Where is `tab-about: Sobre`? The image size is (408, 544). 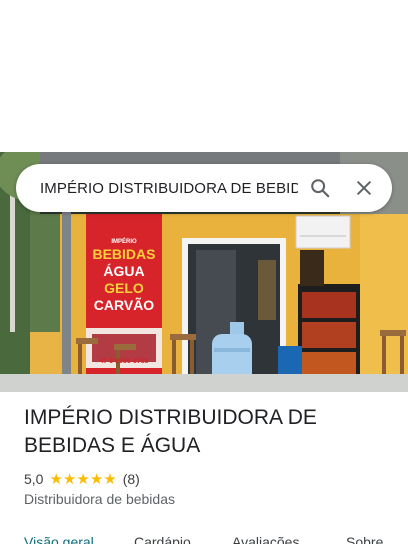
tab-about: Sobre is located at coordinates (364, 539).